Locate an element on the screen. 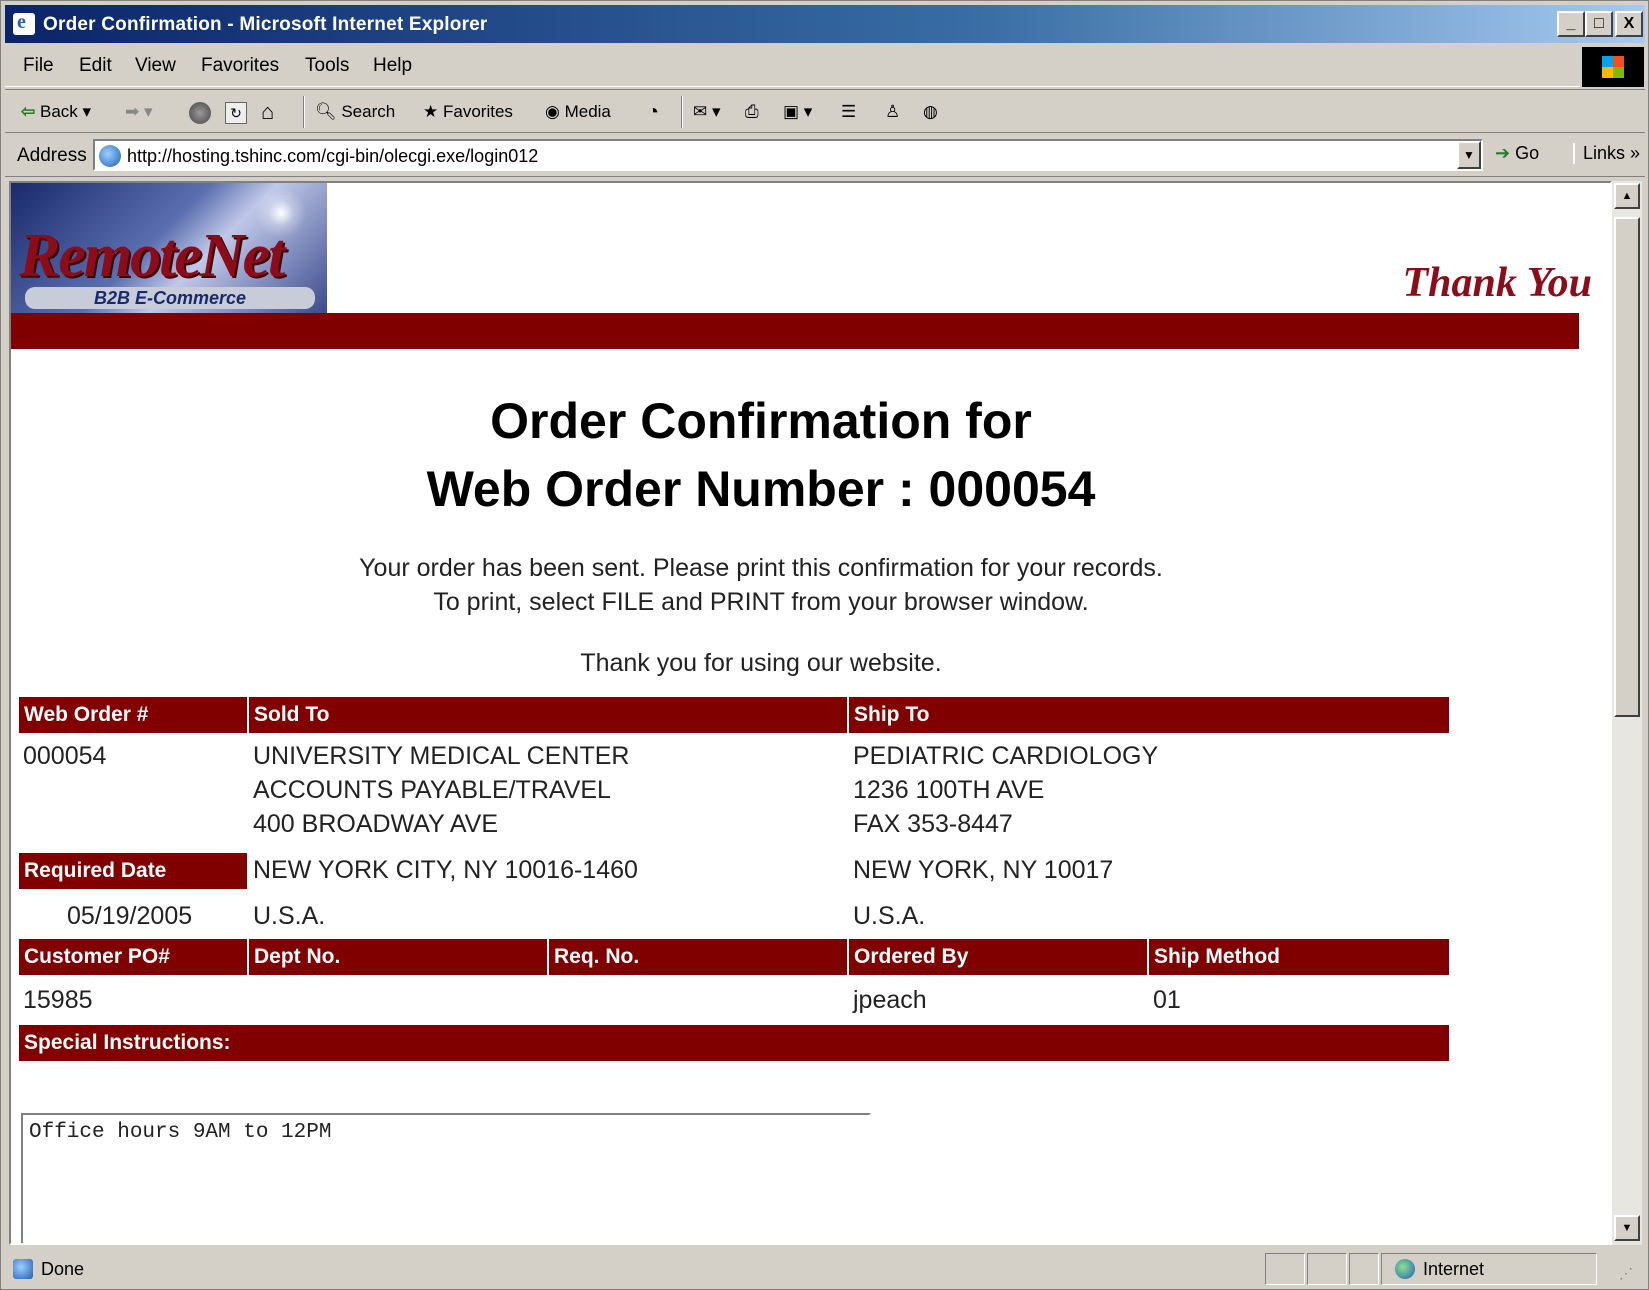 The width and height of the screenshot is (1649, 1290). refresh-button: ↻ is located at coordinates (238, 112).